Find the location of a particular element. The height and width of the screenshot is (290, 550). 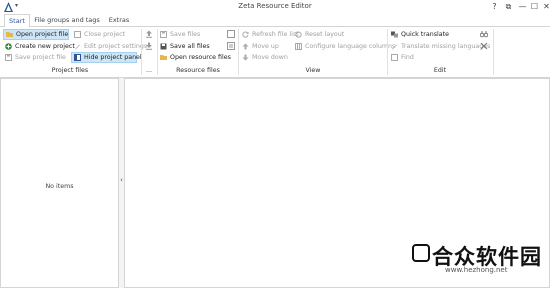

find-label: Find is located at coordinates (407, 57).